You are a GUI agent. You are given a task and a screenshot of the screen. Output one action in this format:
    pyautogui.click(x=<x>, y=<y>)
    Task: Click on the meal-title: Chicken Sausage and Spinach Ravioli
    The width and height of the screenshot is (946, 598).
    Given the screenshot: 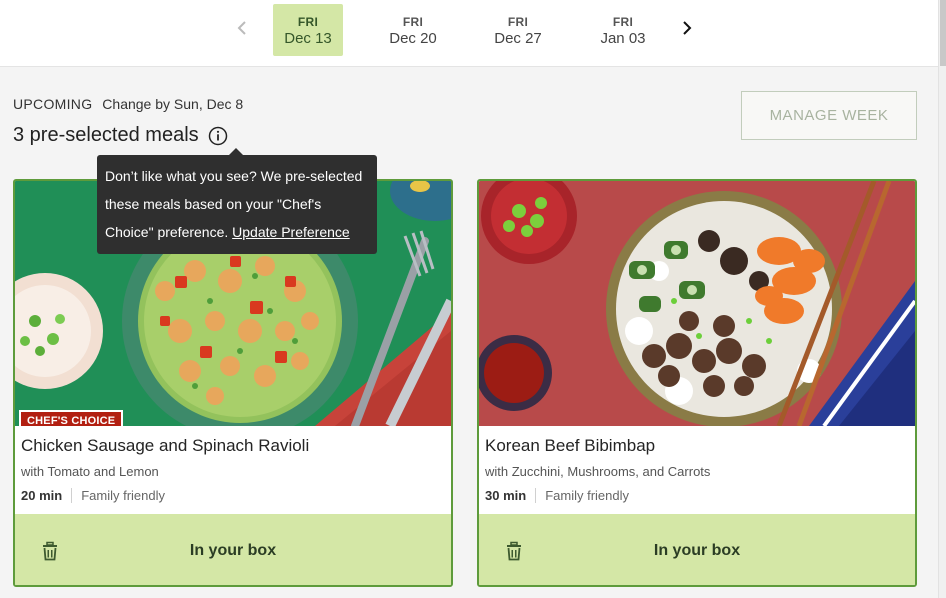 What is the action you would take?
    pyautogui.click(x=233, y=446)
    